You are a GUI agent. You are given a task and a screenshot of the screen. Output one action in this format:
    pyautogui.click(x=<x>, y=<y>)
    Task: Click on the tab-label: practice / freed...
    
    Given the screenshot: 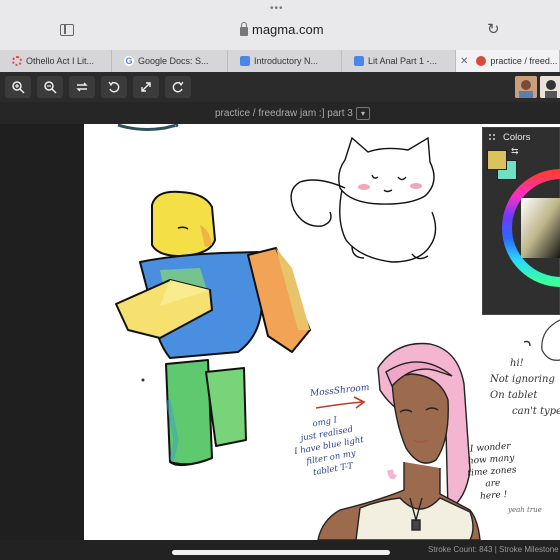 What is the action you would take?
    pyautogui.click(x=524, y=61)
    